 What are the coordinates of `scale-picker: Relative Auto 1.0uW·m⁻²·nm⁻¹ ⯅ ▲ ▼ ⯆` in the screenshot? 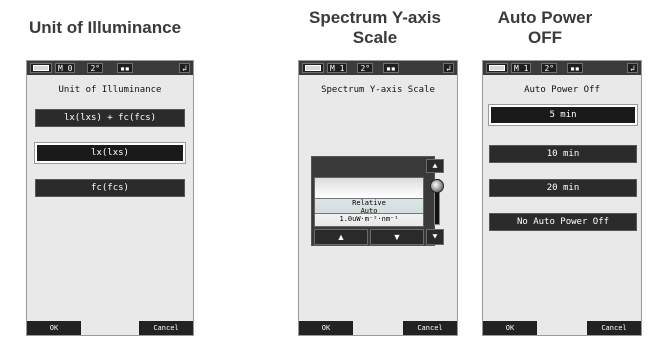 It's located at (377, 201).